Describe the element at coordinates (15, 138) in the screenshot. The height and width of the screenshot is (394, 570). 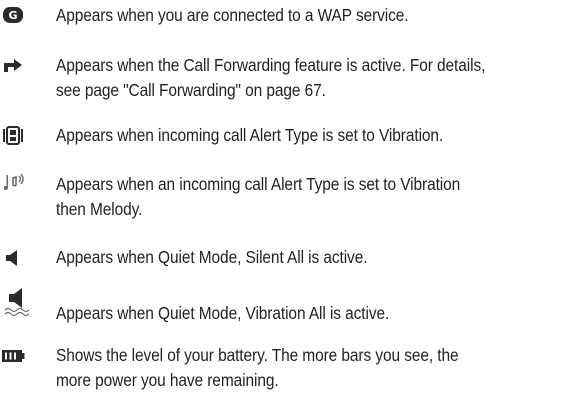
I see `vibration-icon` at that location.